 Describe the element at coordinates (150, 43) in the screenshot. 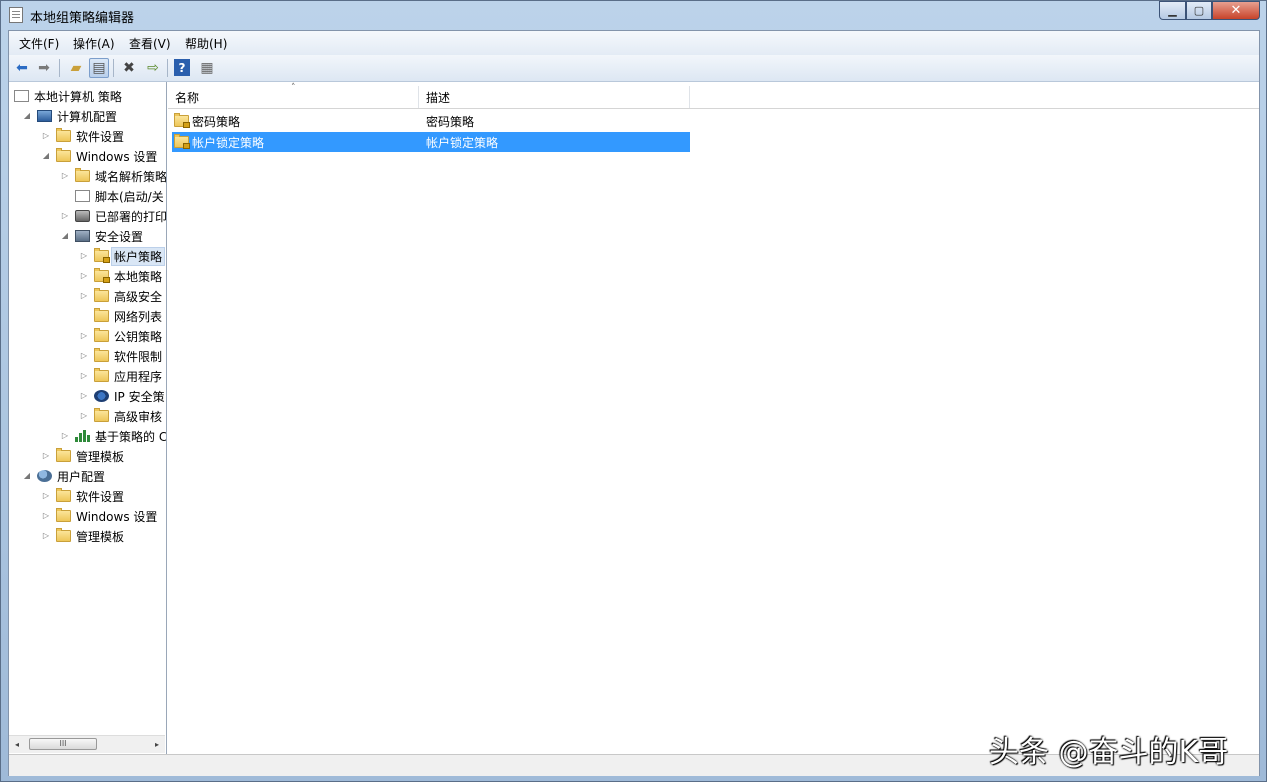

I see `menu-view: 查看(V)` at that location.